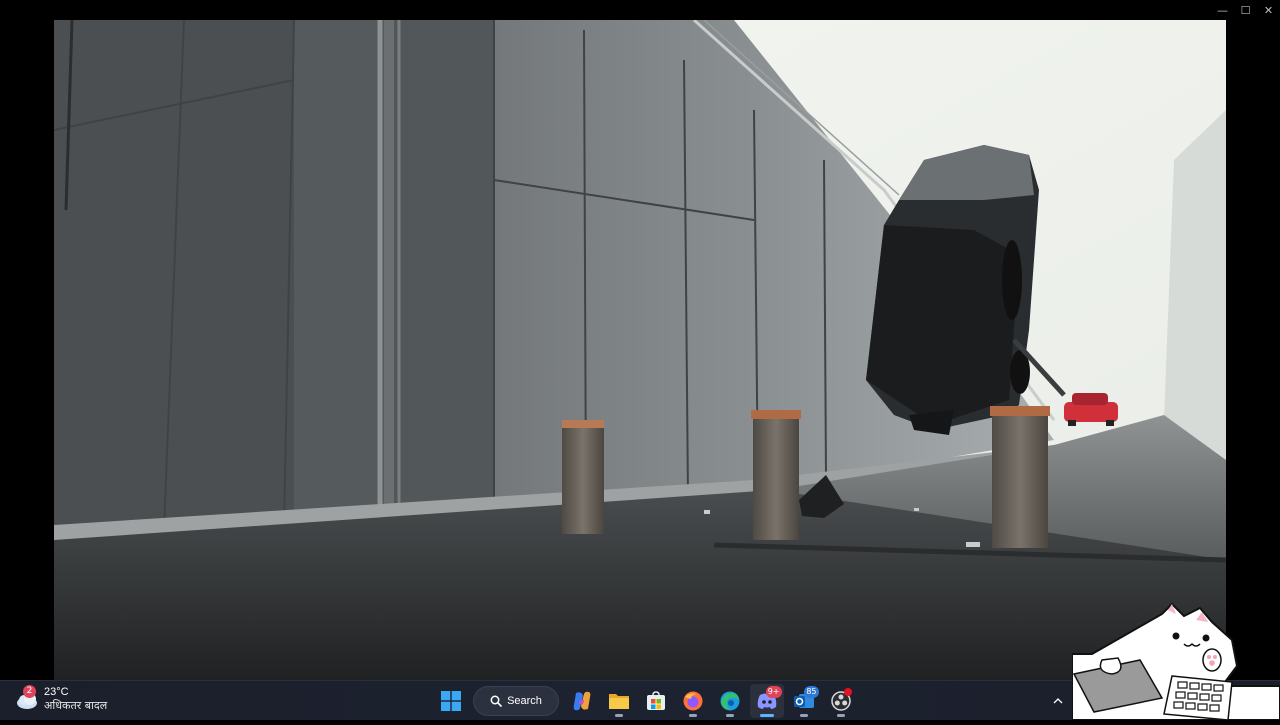 The height and width of the screenshot is (725, 1280). I want to click on chevron-up-icon, so click(1058, 701).